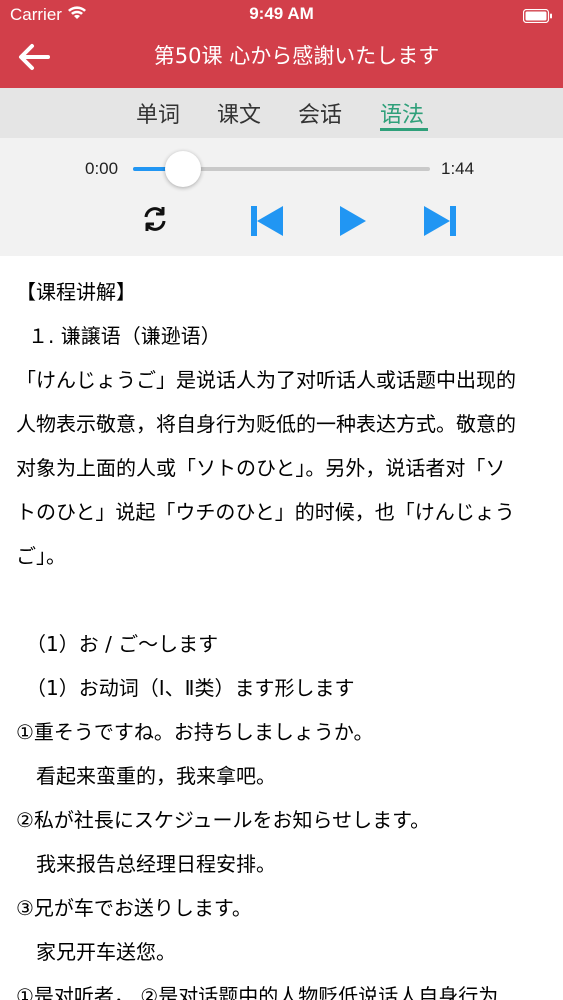  I want to click on clock: 9:49 AM, so click(281, 13).